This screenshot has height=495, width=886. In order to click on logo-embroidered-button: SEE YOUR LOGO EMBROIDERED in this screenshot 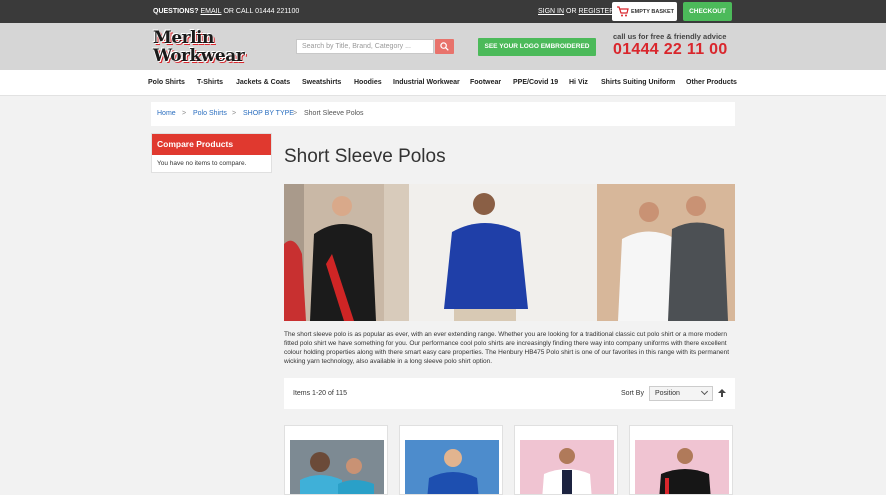, I will do `click(537, 47)`.